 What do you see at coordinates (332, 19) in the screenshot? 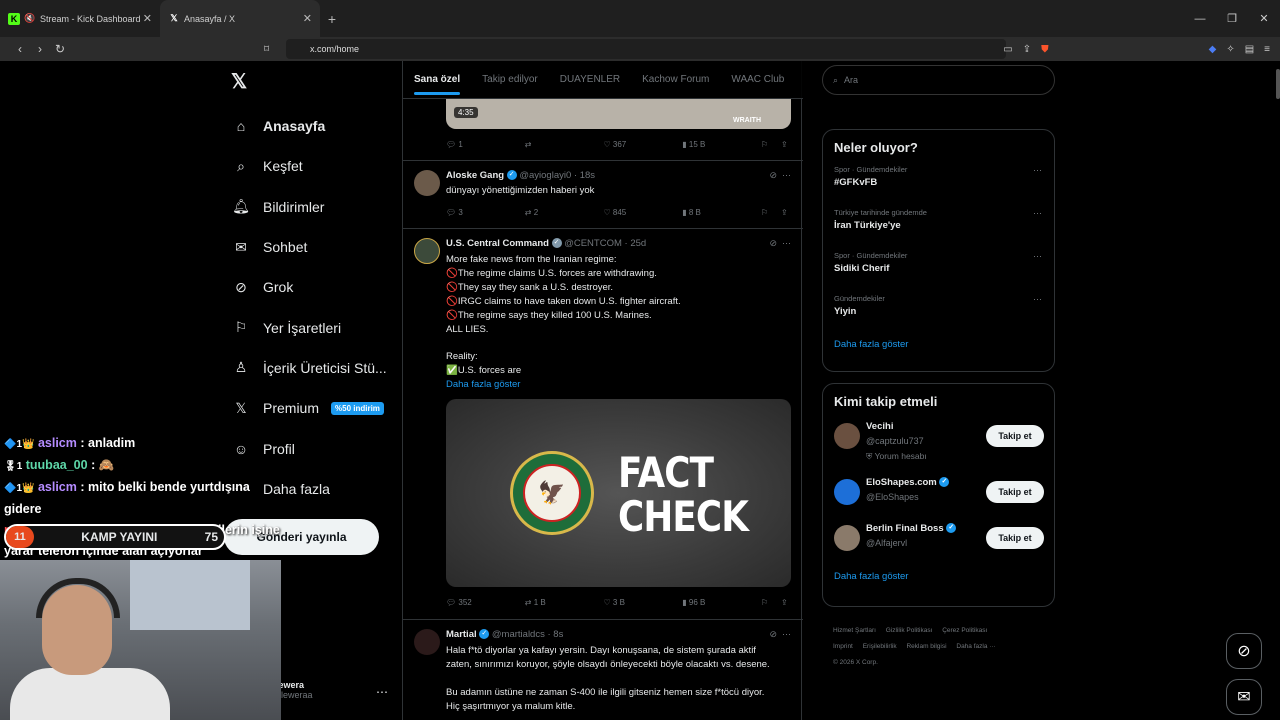
I see `new-tab-button: +` at bounding box center [332, 19].